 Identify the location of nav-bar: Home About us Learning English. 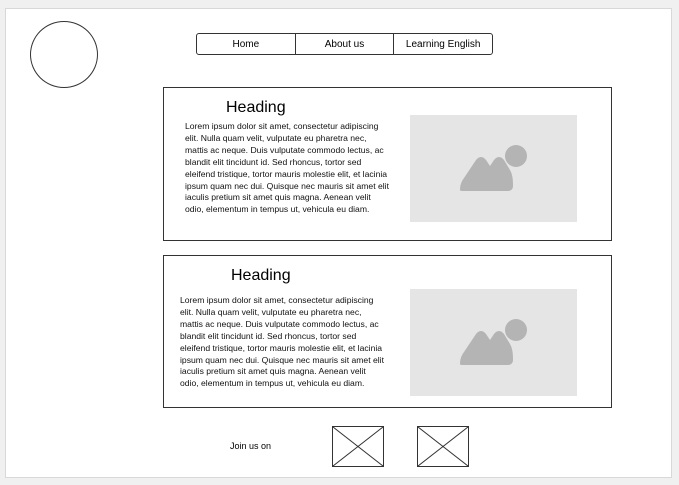
(344, 44).